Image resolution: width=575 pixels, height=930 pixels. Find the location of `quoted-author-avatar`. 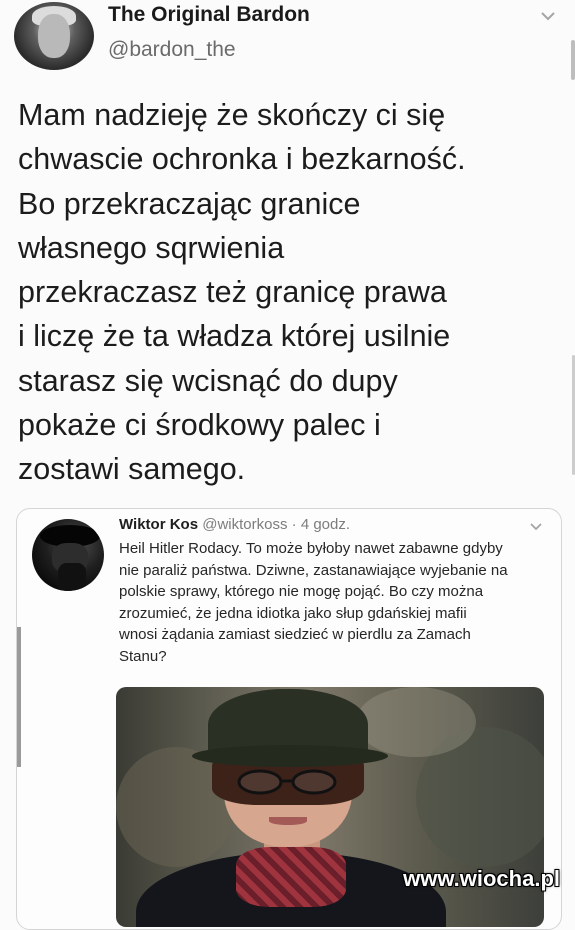

quoted-author-avatar is located at coordinates (68, 555).